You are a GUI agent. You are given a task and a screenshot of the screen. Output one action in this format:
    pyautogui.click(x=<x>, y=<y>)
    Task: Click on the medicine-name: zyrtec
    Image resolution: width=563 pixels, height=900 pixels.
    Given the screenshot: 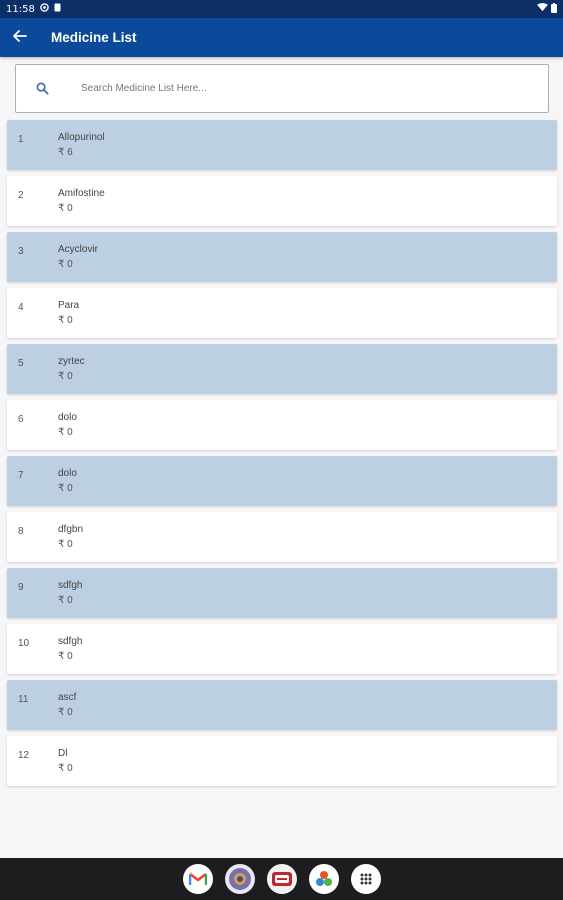 What is the action you would take?
    pyautogui.click(x=71, y=361)
    